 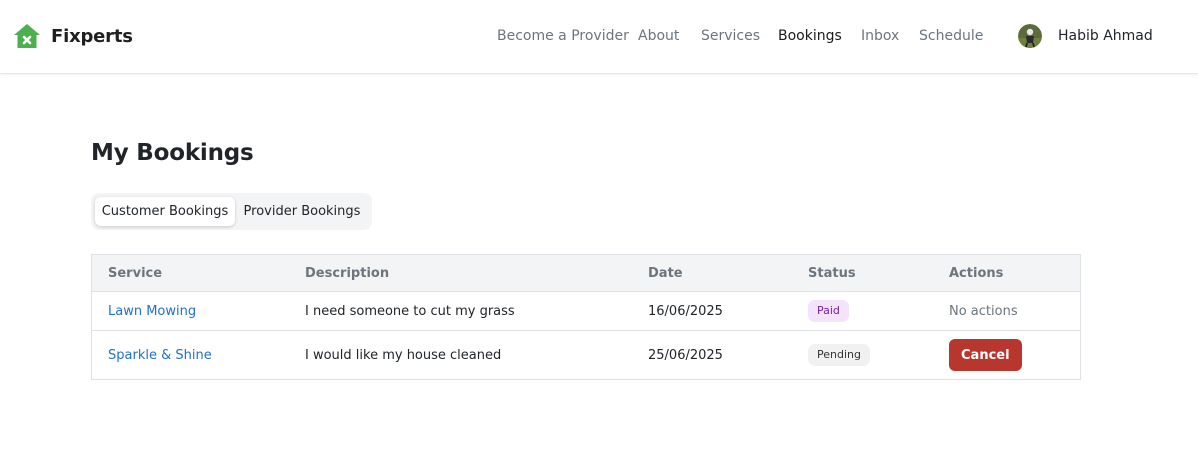 What do you see at coordinates (135, 273) in the screenshot?
I see `column-header-service: Service` at bounding box center [135, 273].